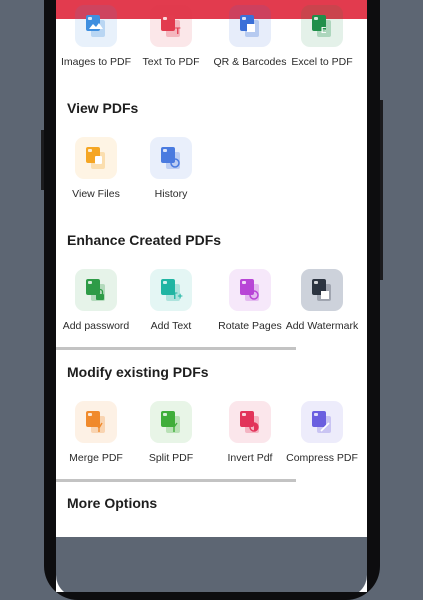 This screenshot has height=600, width=423. Describe the element at coordinates (96, 26) in the screenshot. I see `image-icon` at that location.